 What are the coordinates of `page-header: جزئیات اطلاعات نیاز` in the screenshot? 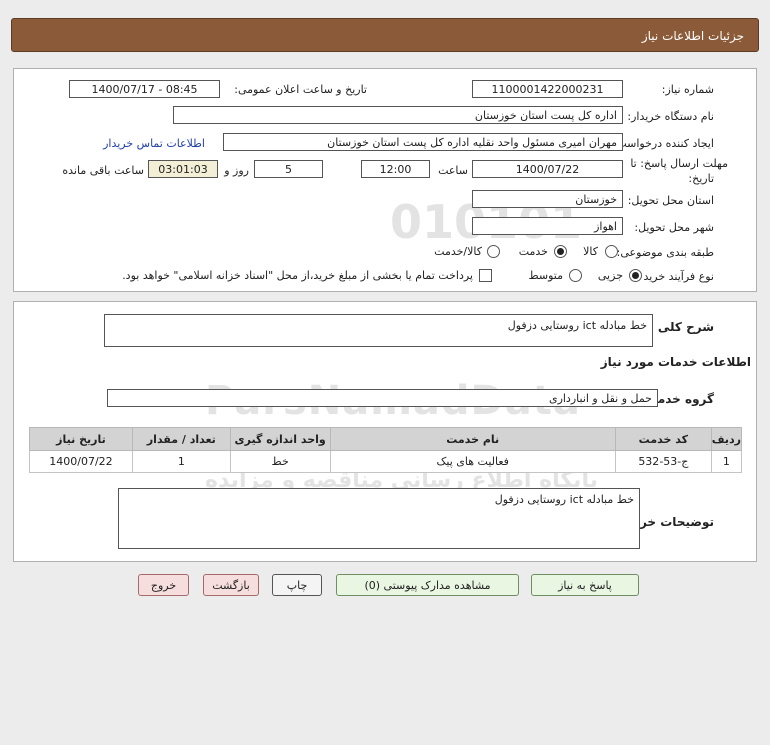 It's located at (385, 35).